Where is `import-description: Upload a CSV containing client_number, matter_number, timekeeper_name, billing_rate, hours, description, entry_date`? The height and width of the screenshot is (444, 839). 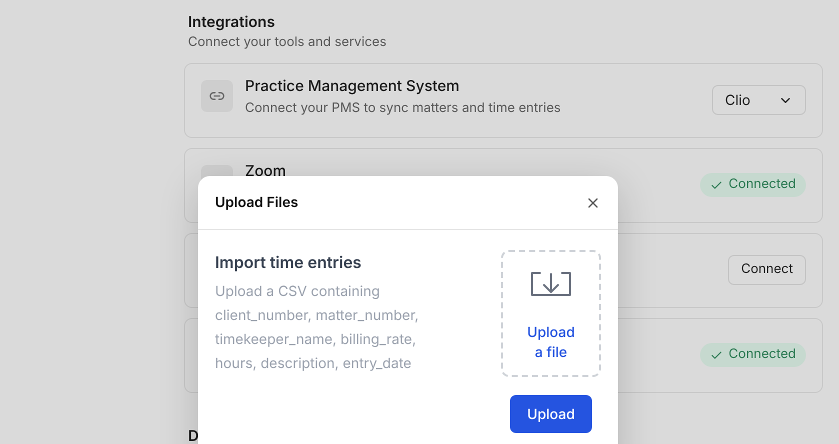
import-description: Upload a CSV containing client_number, matter_number, timekeeper_name, billing_rate, hours, description, entry_date is located at coordinates (317, 328).